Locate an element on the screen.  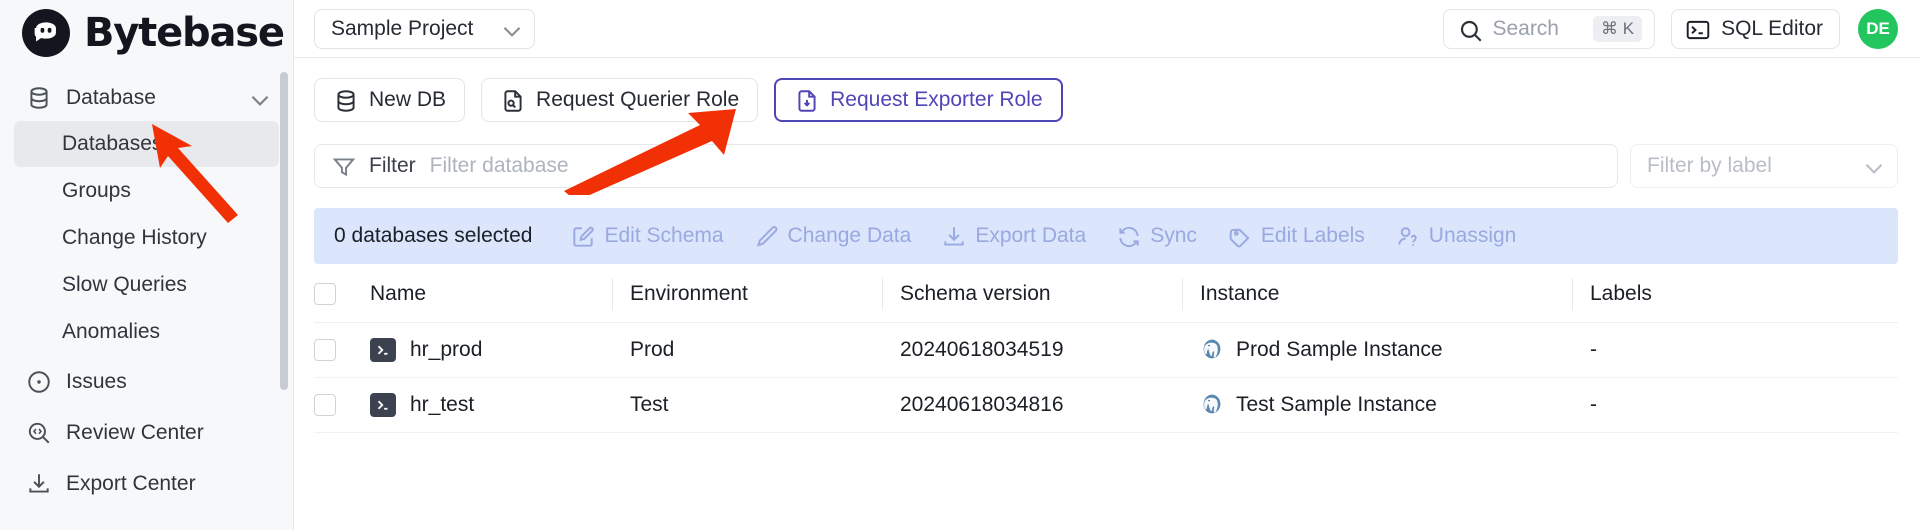
brand: Bytebase is located at coordinates (146, 33).